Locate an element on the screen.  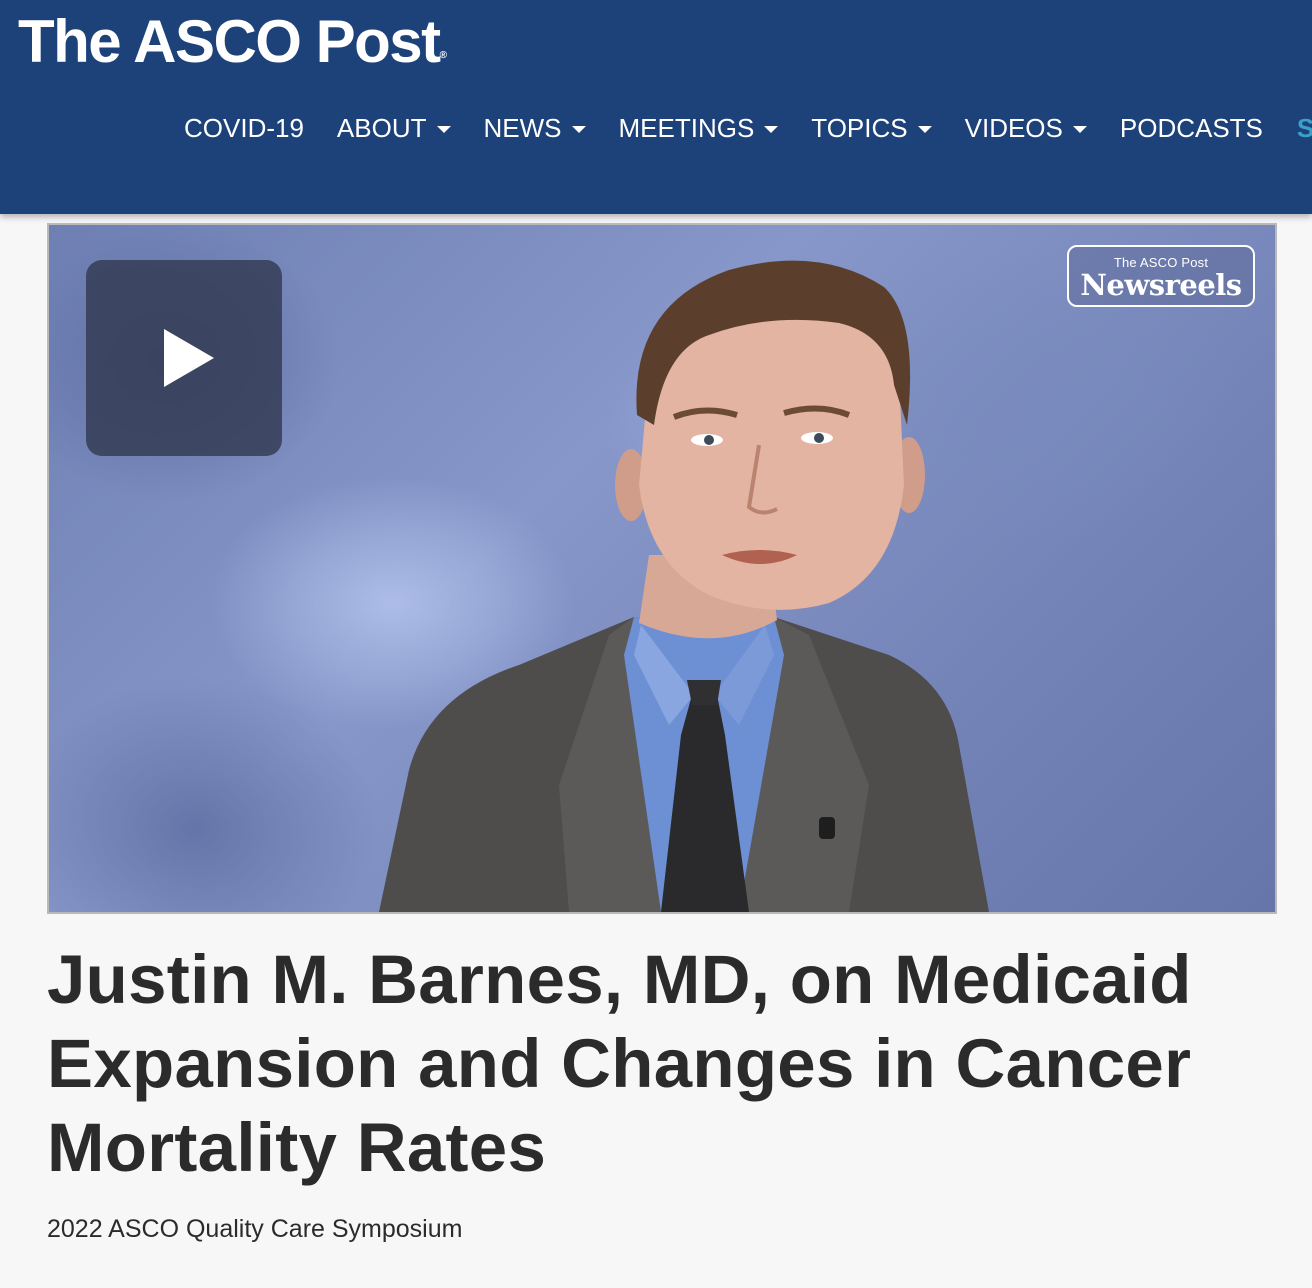
nav-meetings: MEETINGS is located at coordinates (699, 128).